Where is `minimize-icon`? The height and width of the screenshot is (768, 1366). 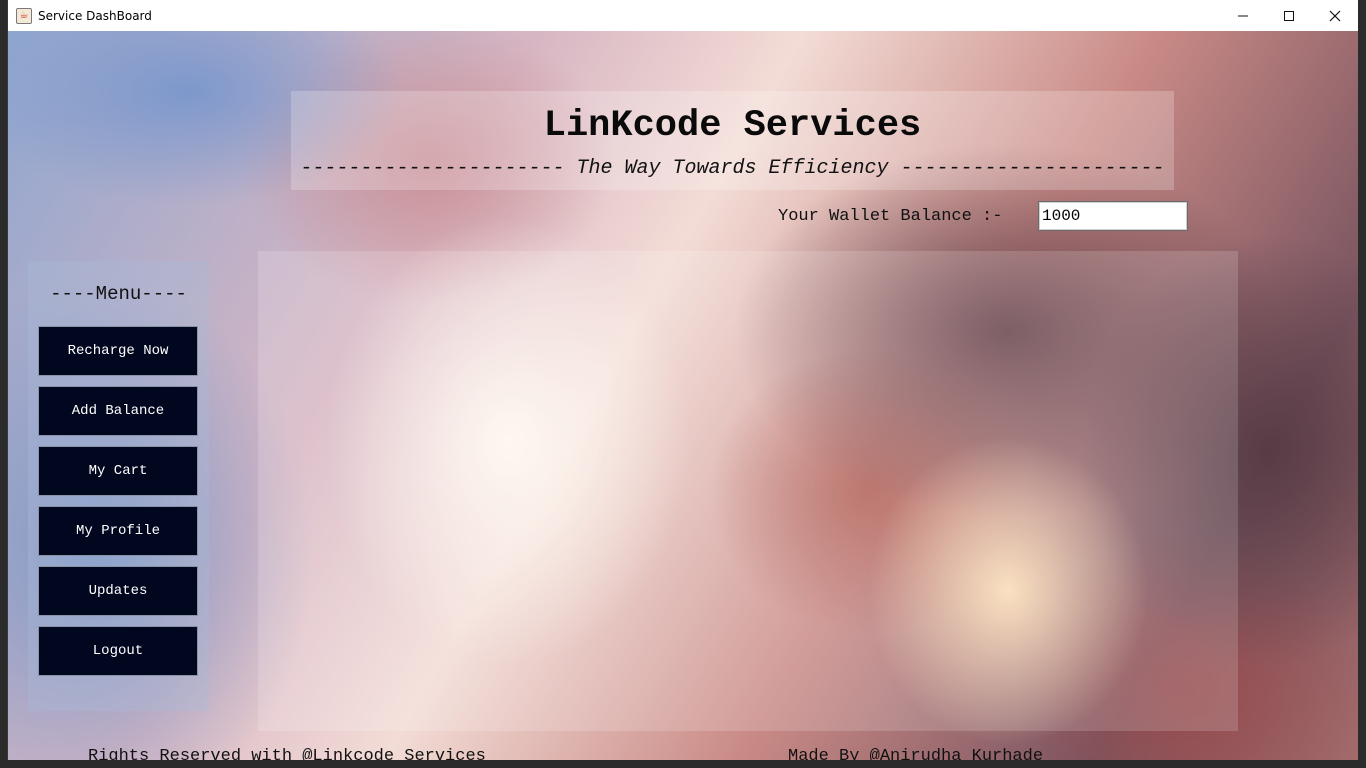
minimize-icon is located at coordinates (1243, 15).